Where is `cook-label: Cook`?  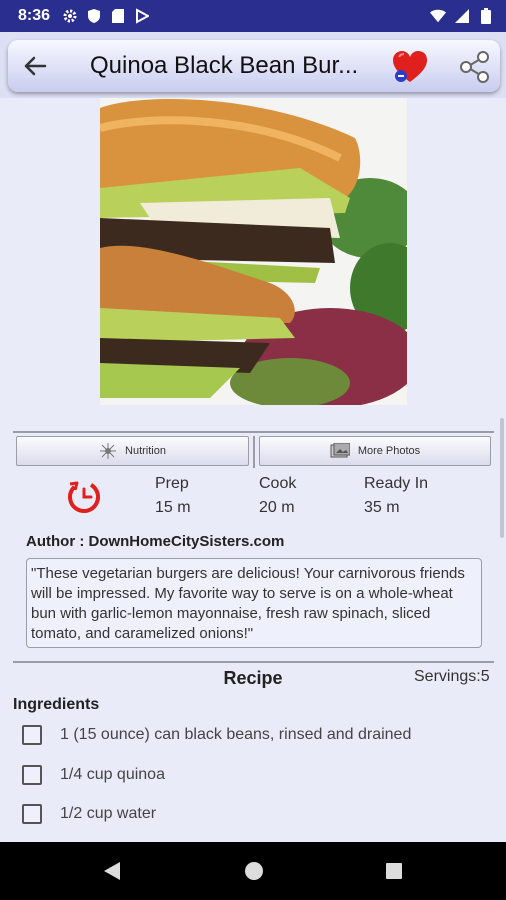
cook-label: Cook is located at coordinates (278, 483).